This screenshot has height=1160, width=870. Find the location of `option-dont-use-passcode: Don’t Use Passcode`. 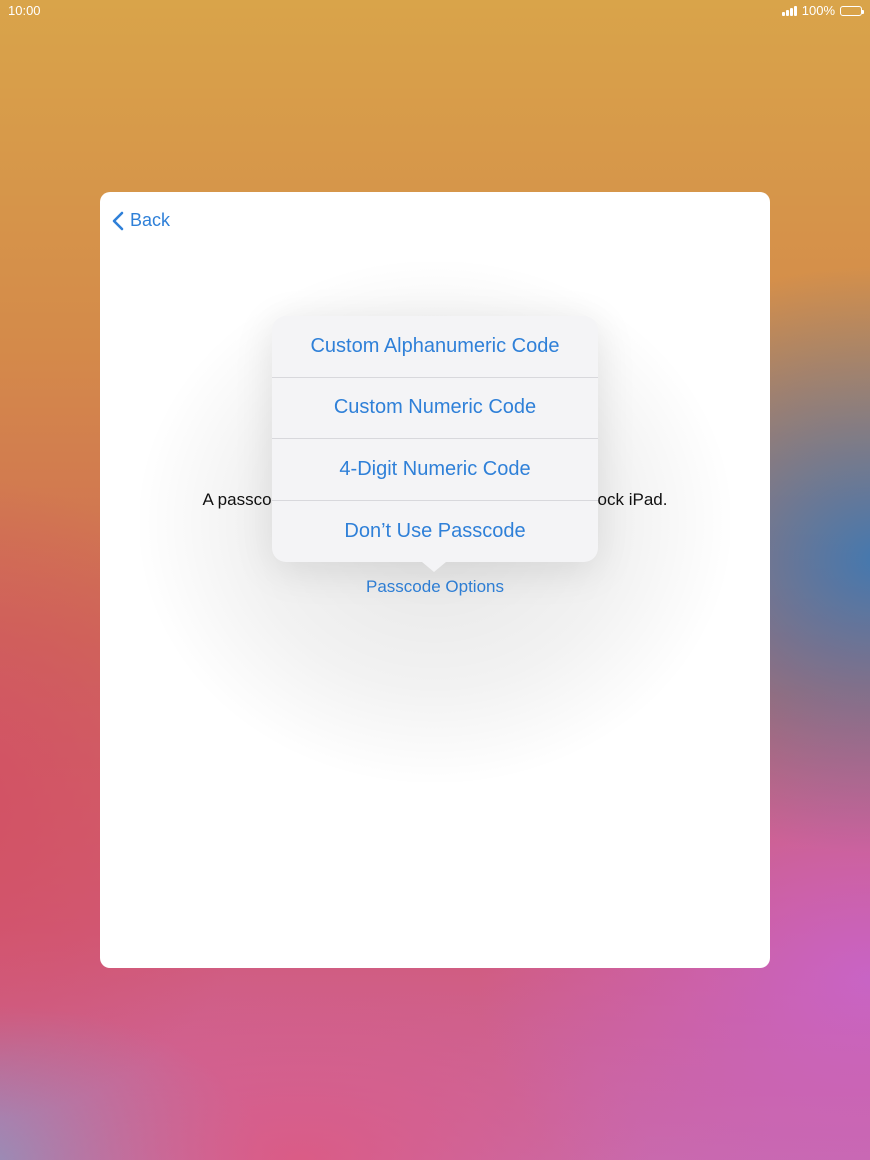

option-dont-use-passcode: Don’t Use Passcode is located at coordinates (435, 532).